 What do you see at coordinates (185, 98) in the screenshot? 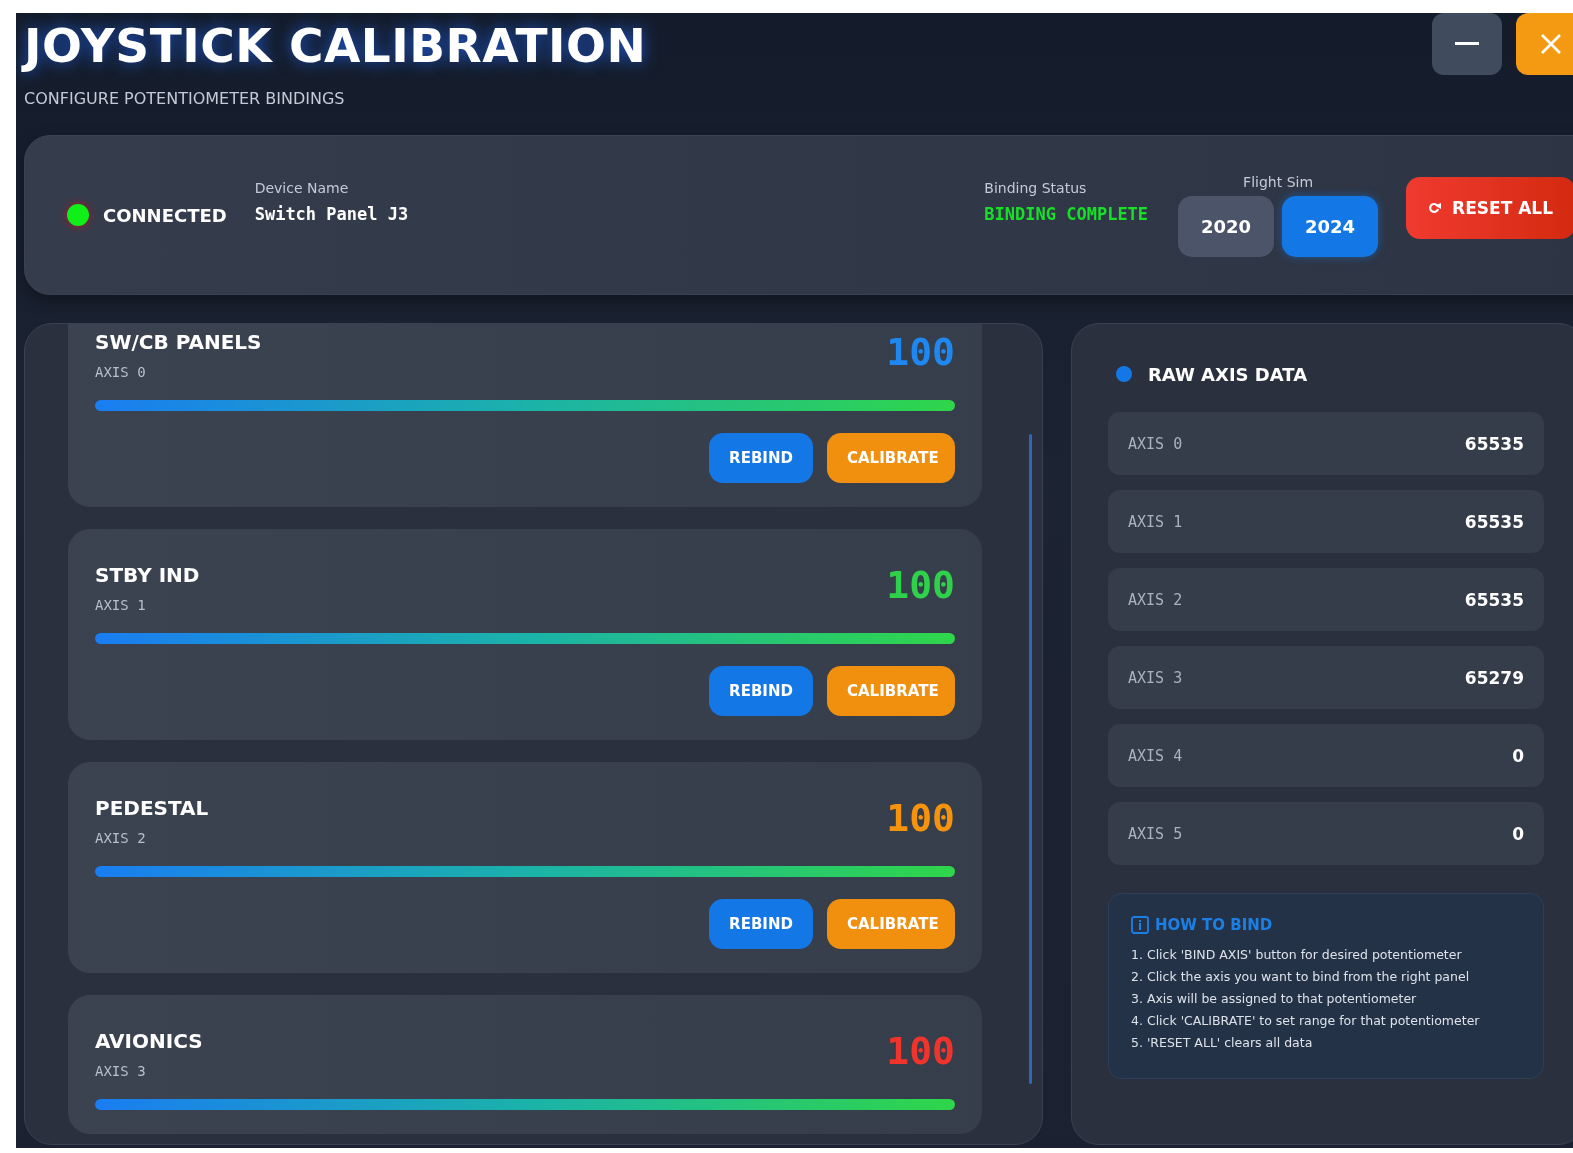
I see `window-subtitle: CONFIGURE POTENTIOMETER BINDINGS` at bounding box center [185, 98].